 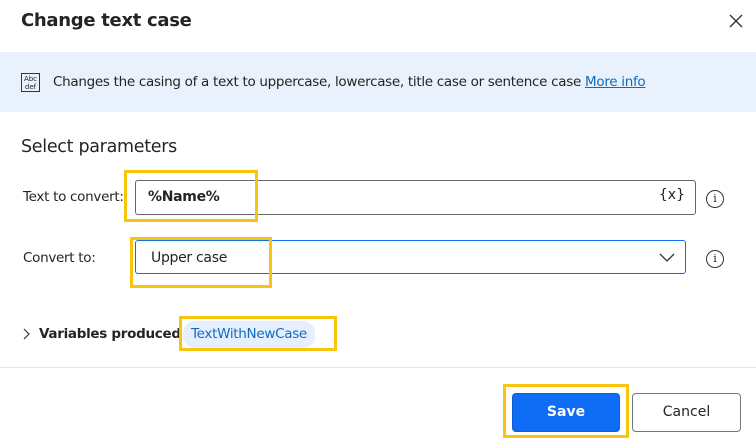 I want to click on chevron-down-icon, so click(x=667, y=257).